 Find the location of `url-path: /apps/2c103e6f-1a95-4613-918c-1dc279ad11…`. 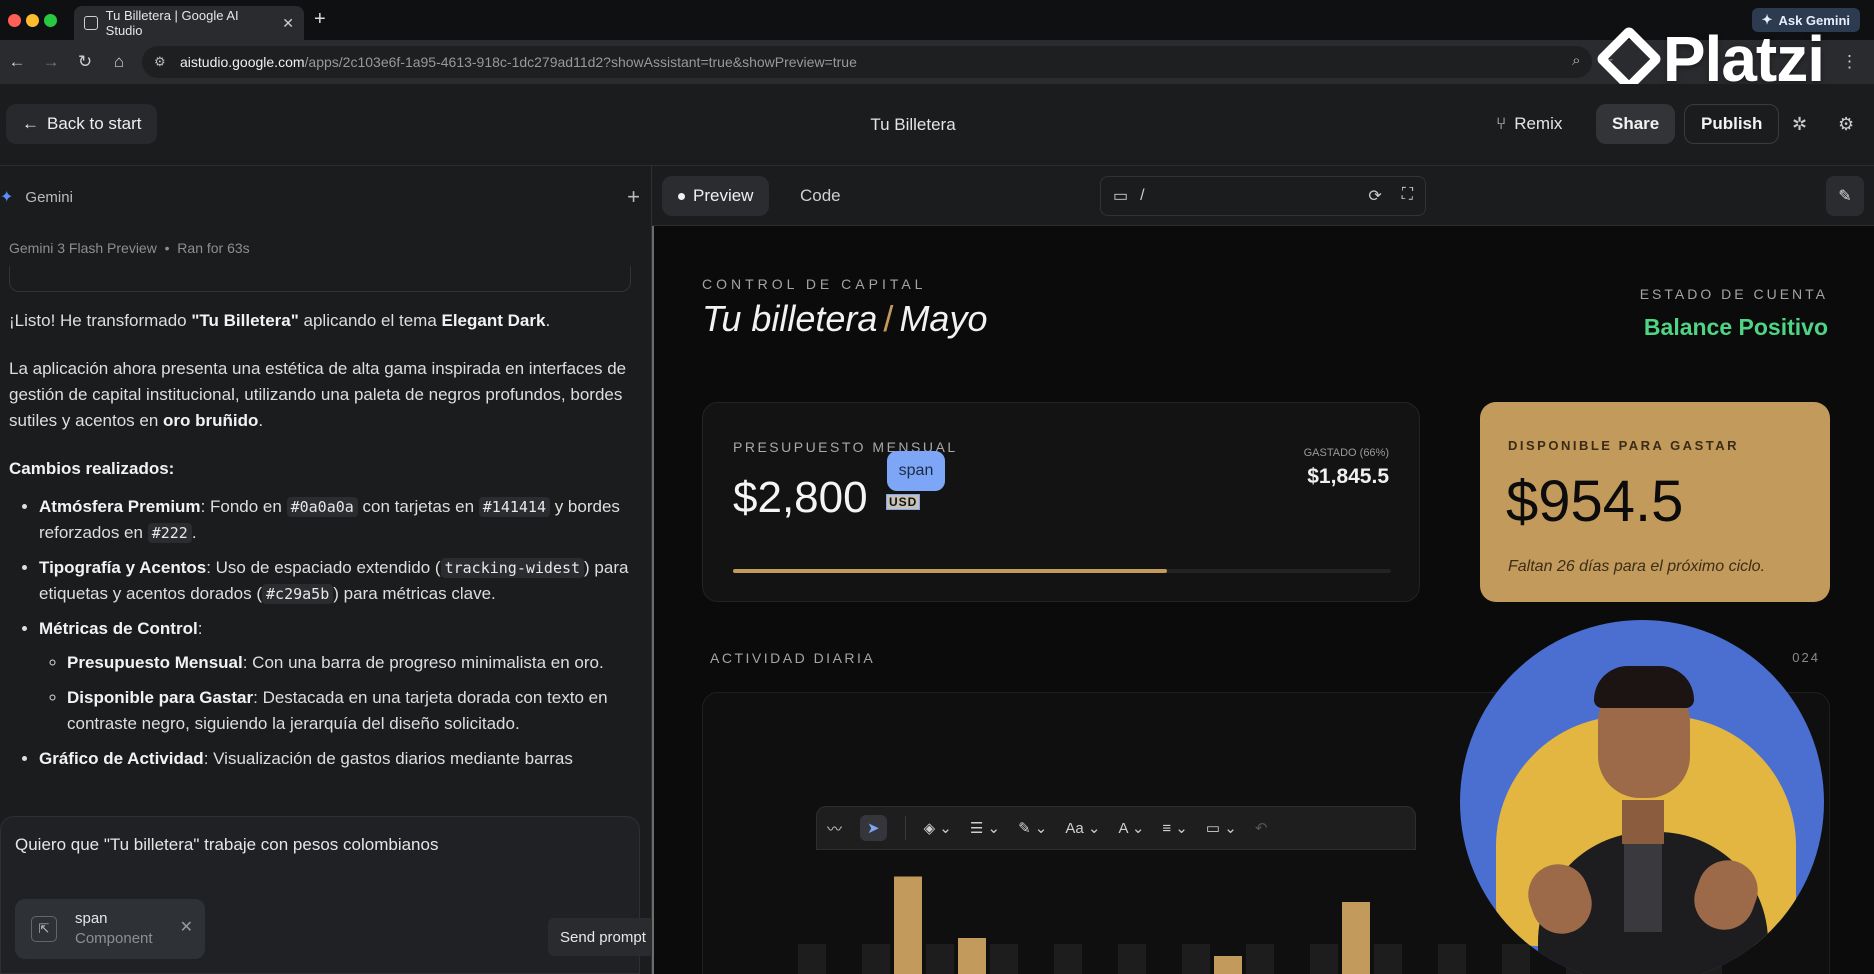

url-path: /apps/2c103e6f-1a95-4613-918c-1dc279ad11… is located at coordinates (580, 62).